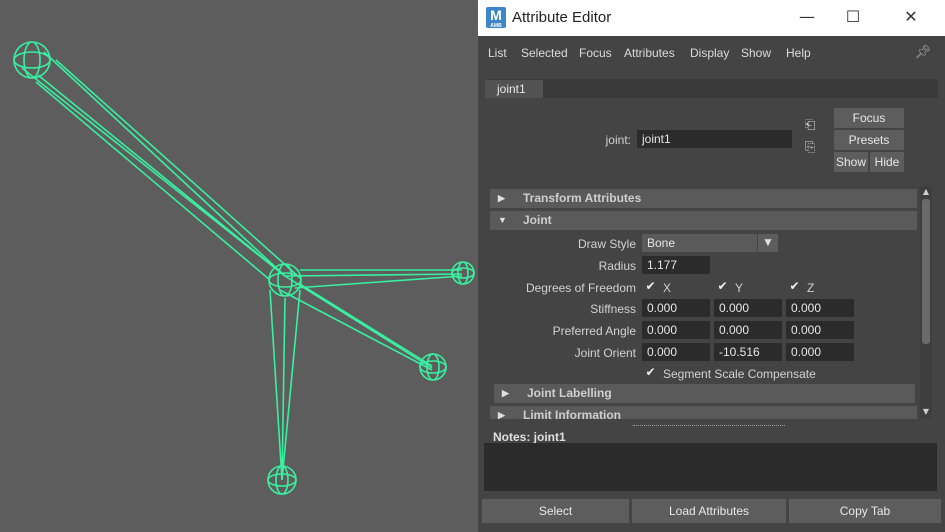 Image resolution: width=945 pixels, height=532 pixels. Describe the element at coordinates (613, 309) in the screenshot. I see `stiffness-label: Stiffness` at that location.